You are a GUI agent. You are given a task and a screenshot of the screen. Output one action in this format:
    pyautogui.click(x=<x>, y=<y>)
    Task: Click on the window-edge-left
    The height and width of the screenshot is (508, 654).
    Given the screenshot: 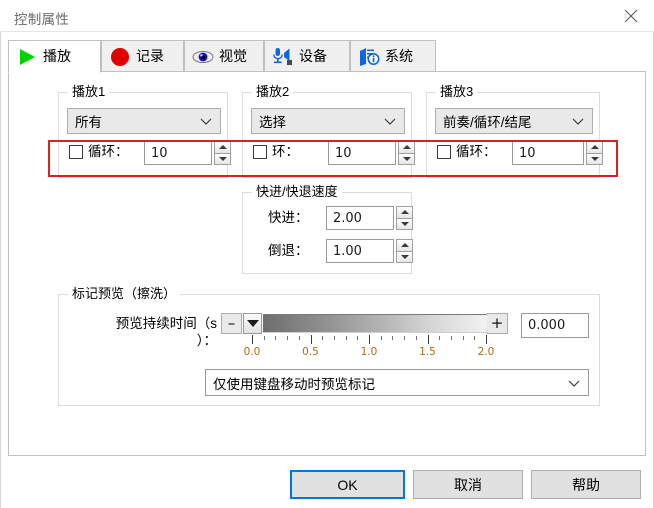 What is the action you would take?
    pyautogui.click(x=0, y=254)
    